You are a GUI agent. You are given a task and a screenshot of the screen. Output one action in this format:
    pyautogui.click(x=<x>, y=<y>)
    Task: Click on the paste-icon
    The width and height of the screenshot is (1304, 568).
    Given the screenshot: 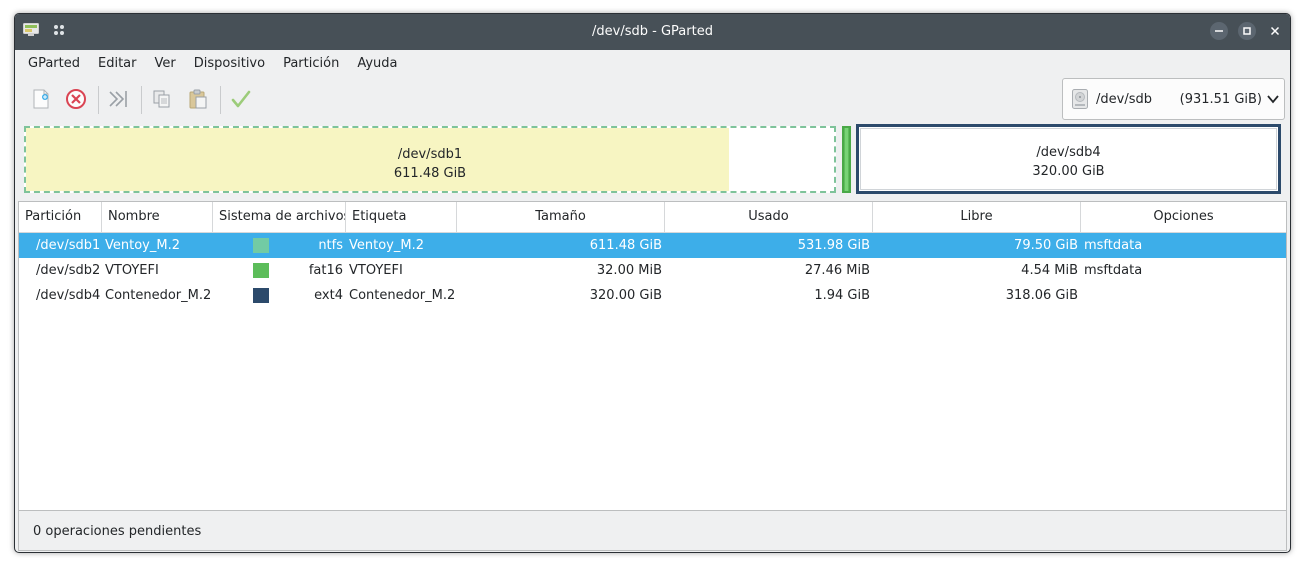 What is the action you would take?
    pyautogui.click(x=198, y=99)
    